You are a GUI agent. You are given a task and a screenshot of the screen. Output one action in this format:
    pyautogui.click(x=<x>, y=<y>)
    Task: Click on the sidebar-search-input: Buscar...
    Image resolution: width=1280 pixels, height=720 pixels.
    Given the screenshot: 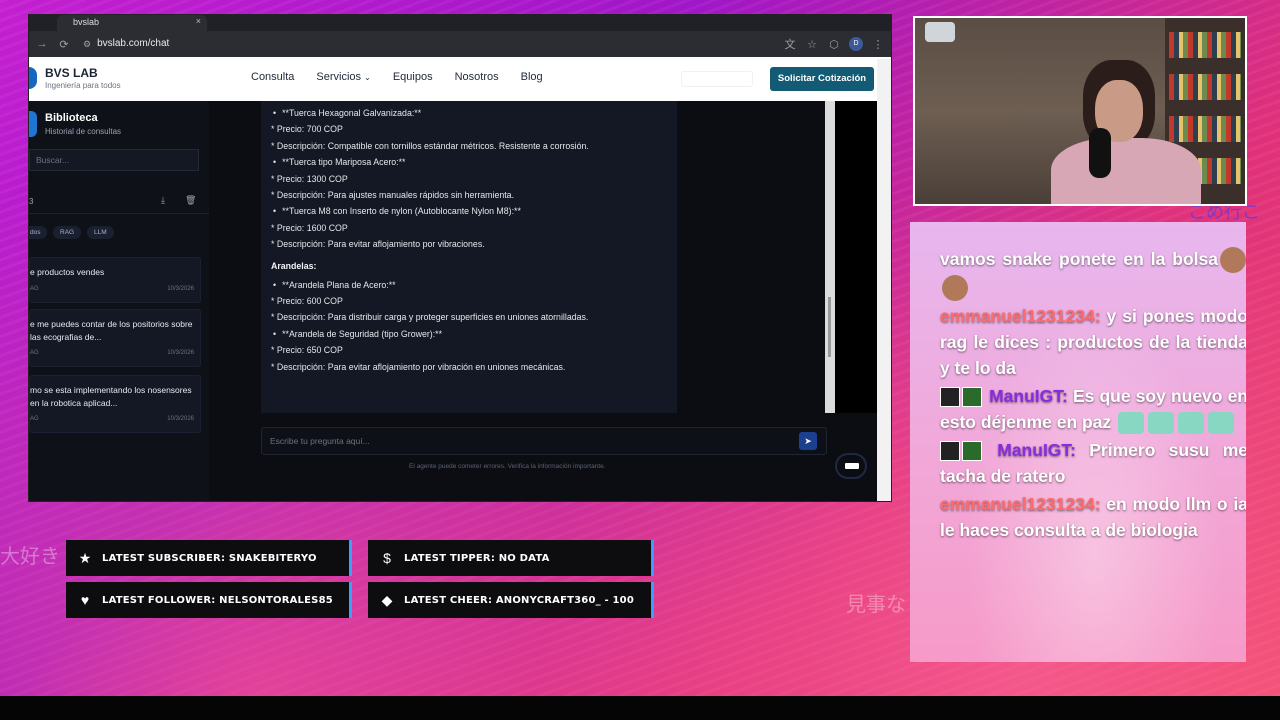 What is the action you would take?
    pyautogui.click(x=114, y=160)
    